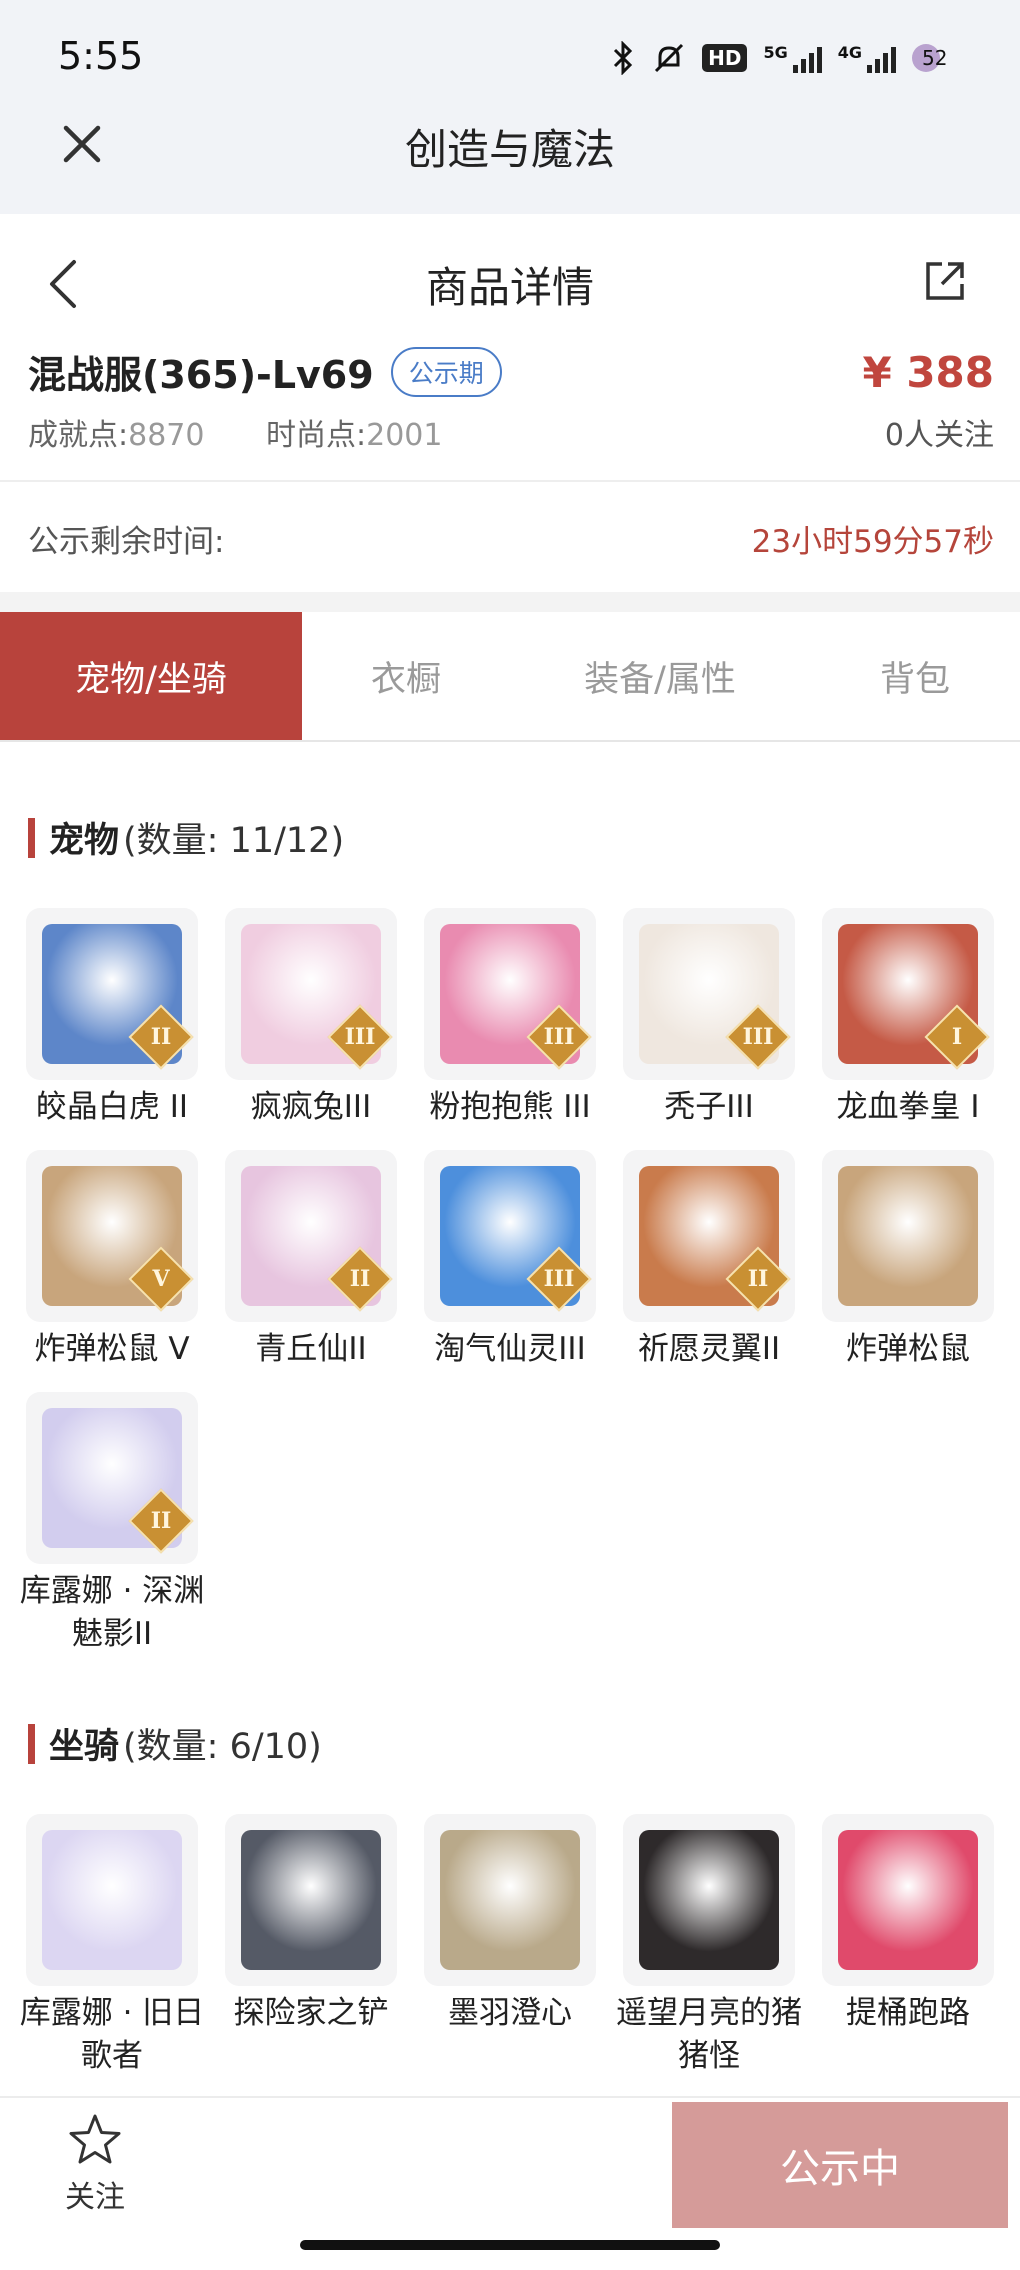 The height and width of the screenshot is (2270, 1020). I want to click on page-title: 商品详情, so click(509, 287).